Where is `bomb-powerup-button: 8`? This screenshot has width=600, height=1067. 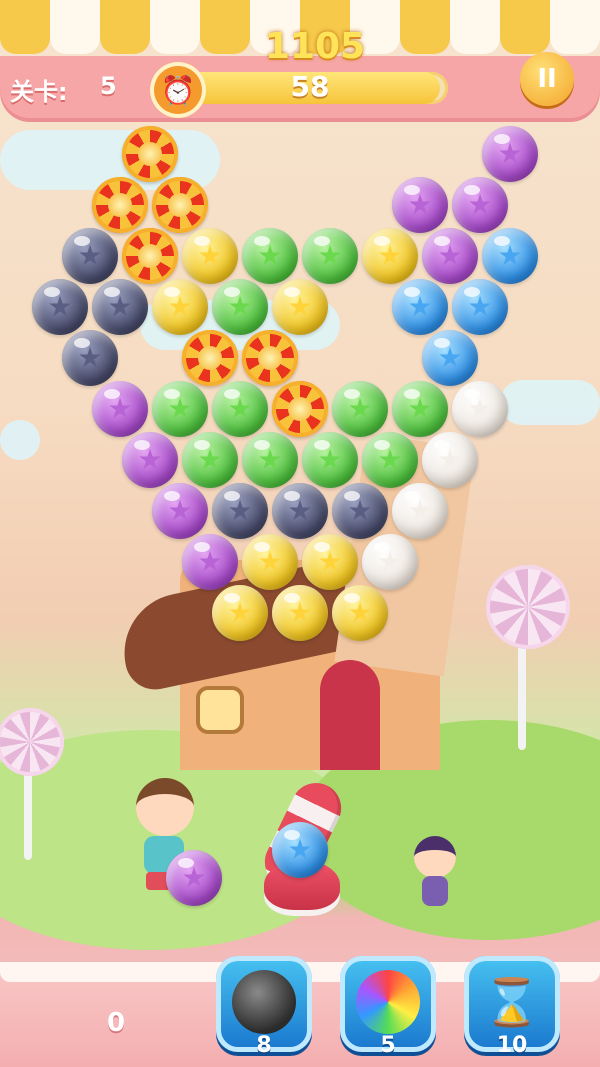
bomb-powerup-button: 8 is located at coordinates (264, 1007).